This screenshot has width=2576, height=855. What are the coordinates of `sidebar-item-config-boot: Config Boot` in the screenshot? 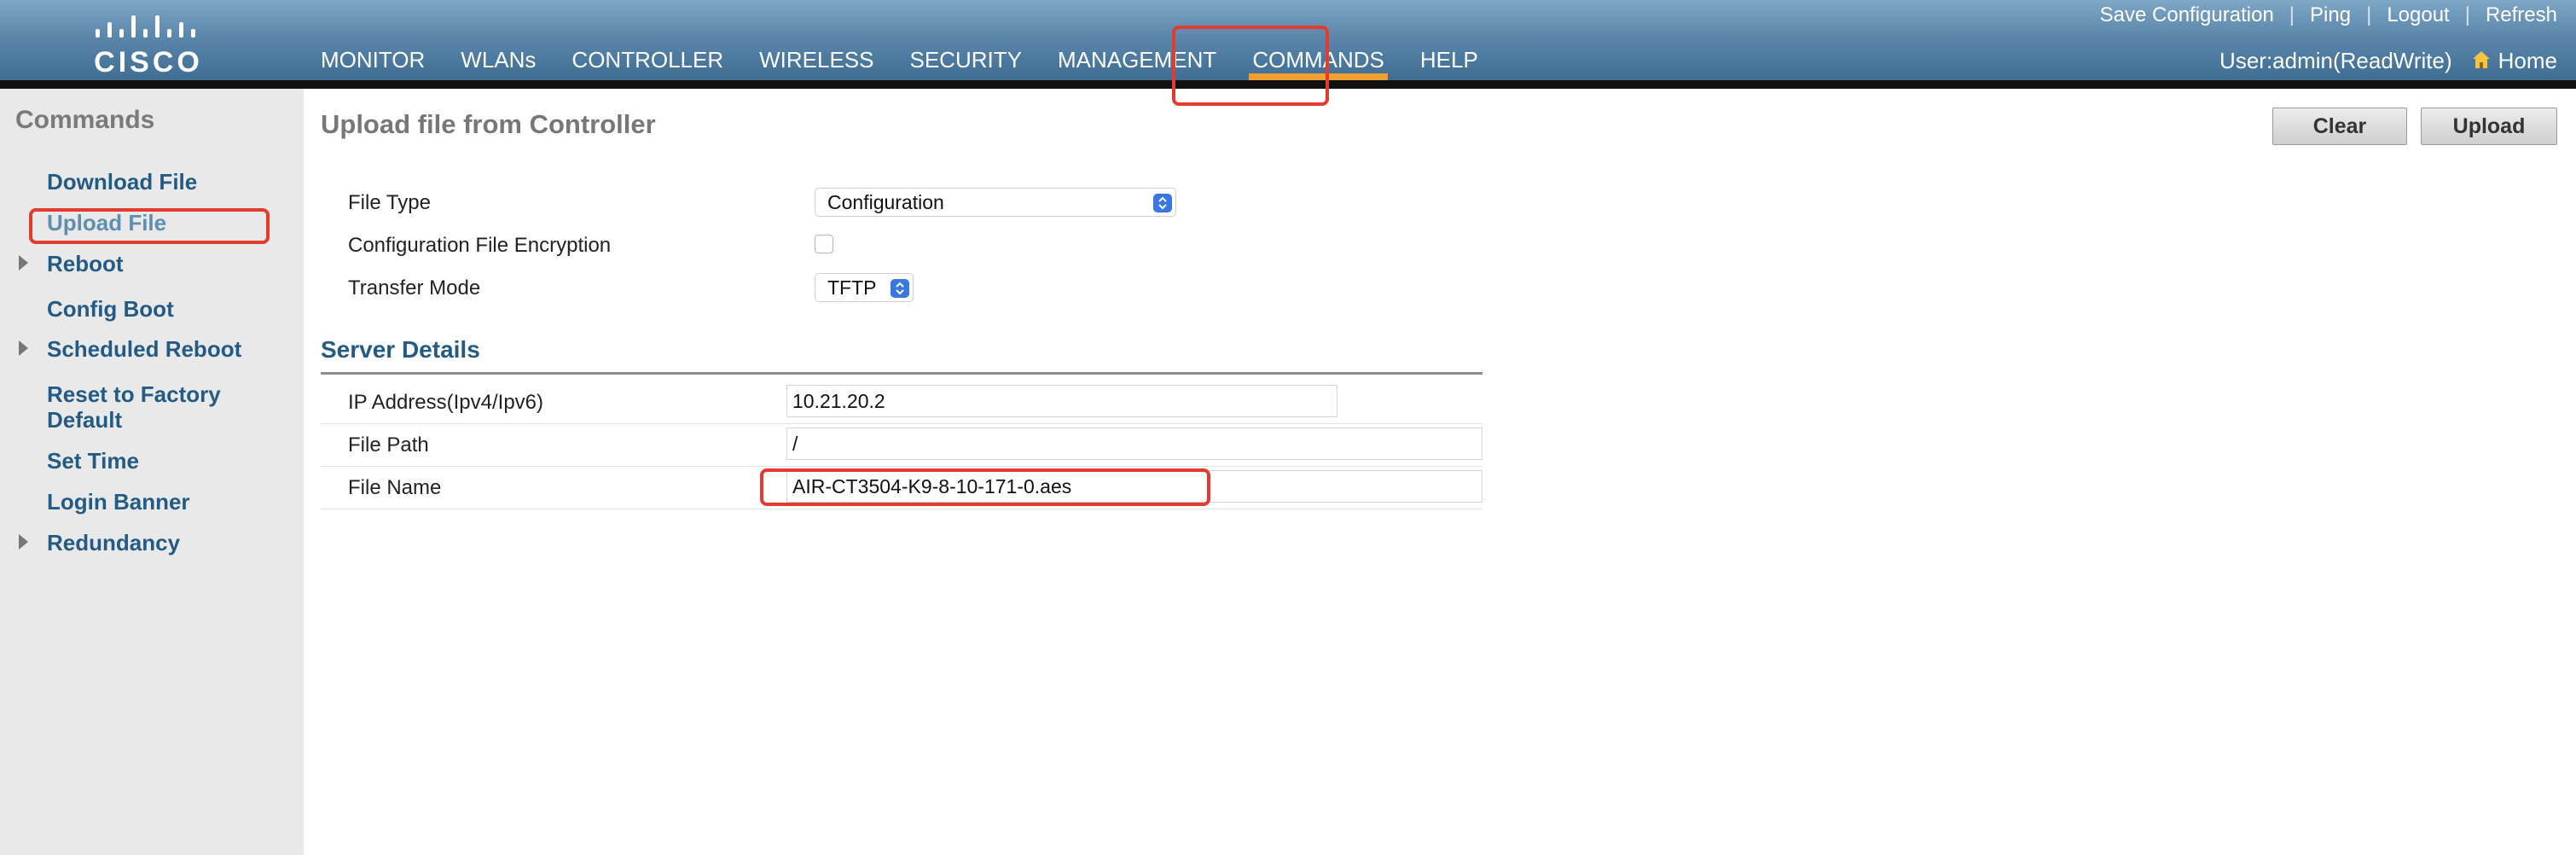 It's located at (110, 309).